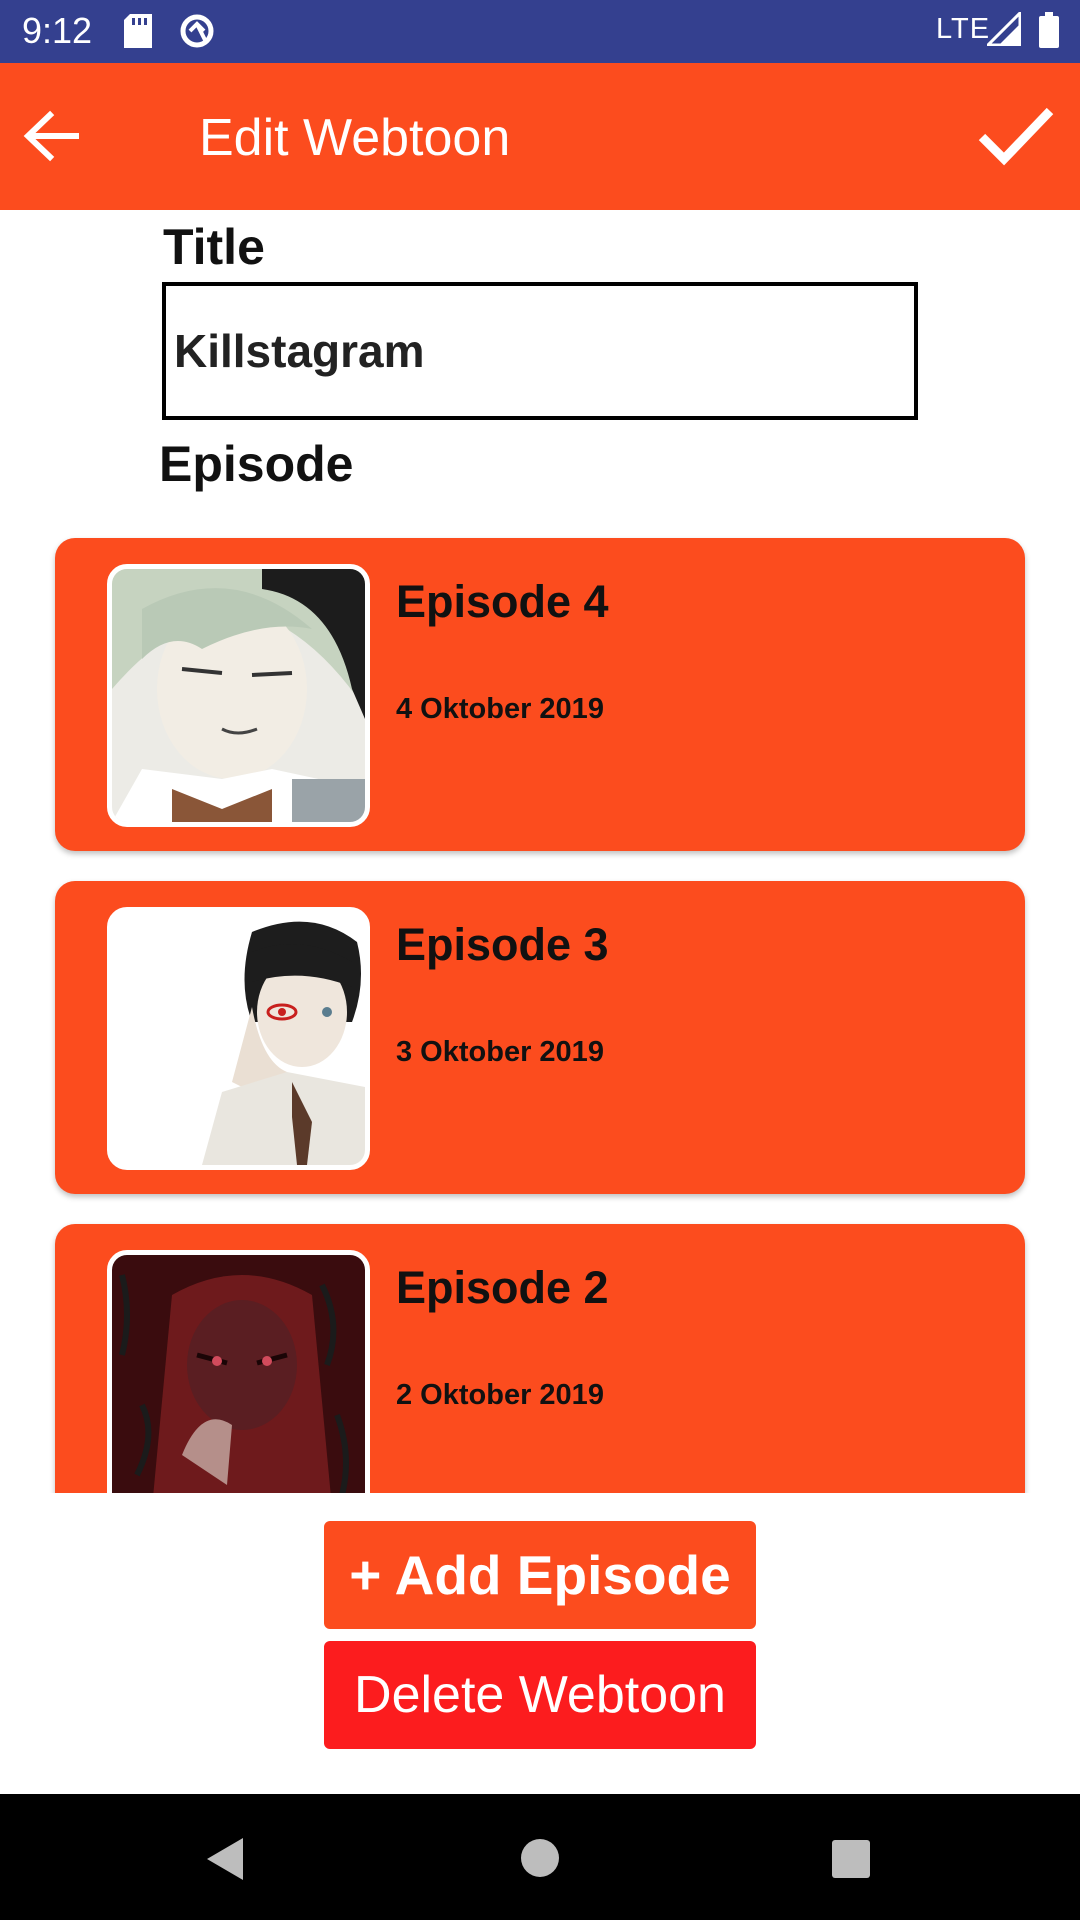  Describe the element at coordinates (502, 1287) in the screenshot. I see `episode-title: Episode 2` at that location.